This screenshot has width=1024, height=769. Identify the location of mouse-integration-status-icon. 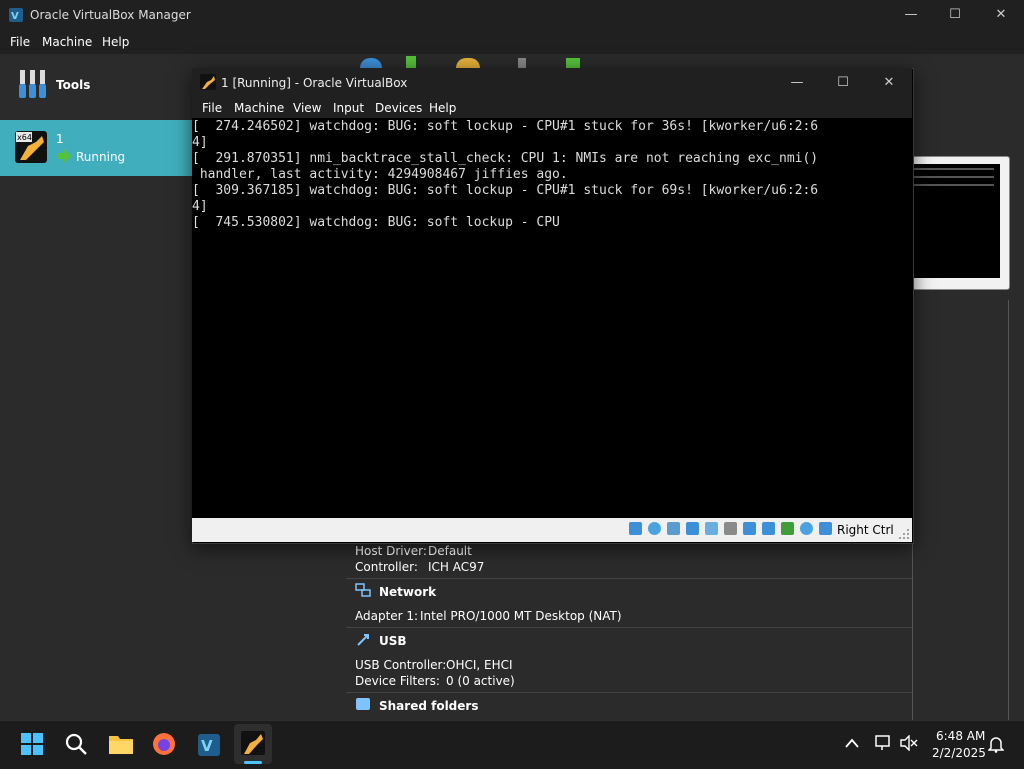
(806, 528).